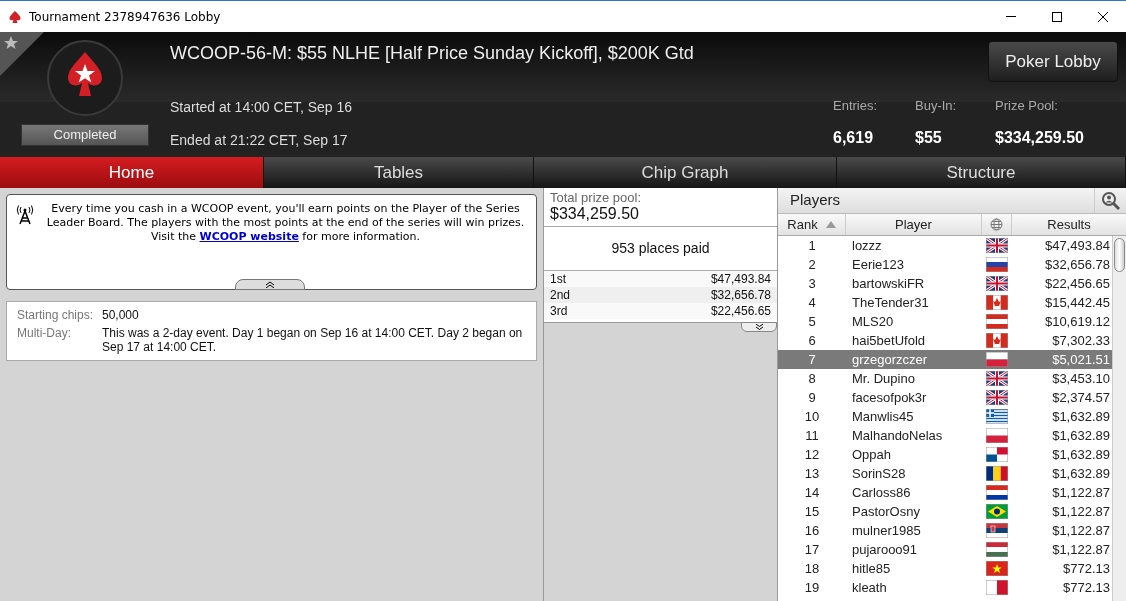  I want to click on spade-logo-icon, so click(85, 78).